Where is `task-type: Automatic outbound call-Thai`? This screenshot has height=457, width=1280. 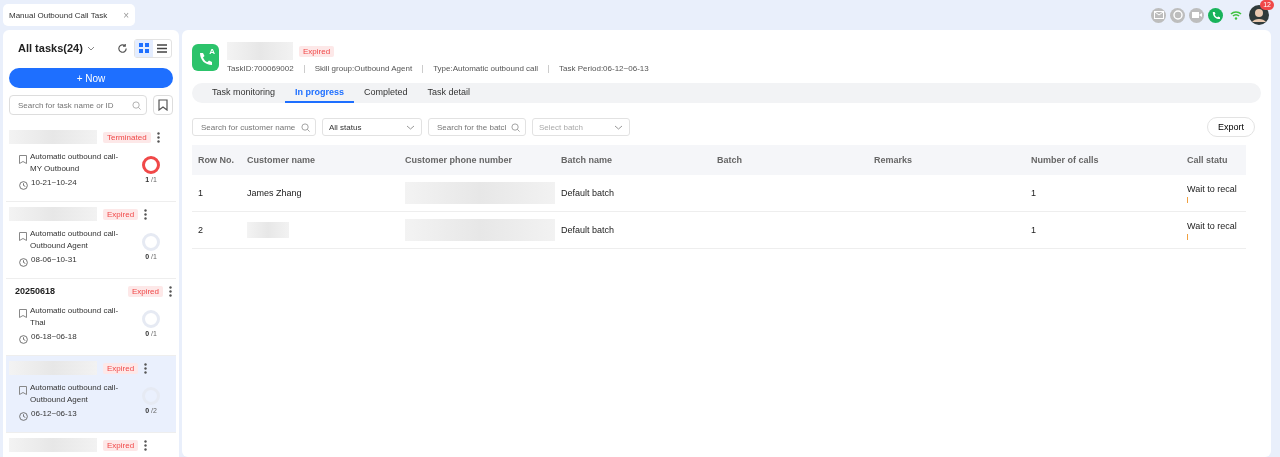
task-type: Automatic outbound call-Thai is located at coordinates (75, 317).